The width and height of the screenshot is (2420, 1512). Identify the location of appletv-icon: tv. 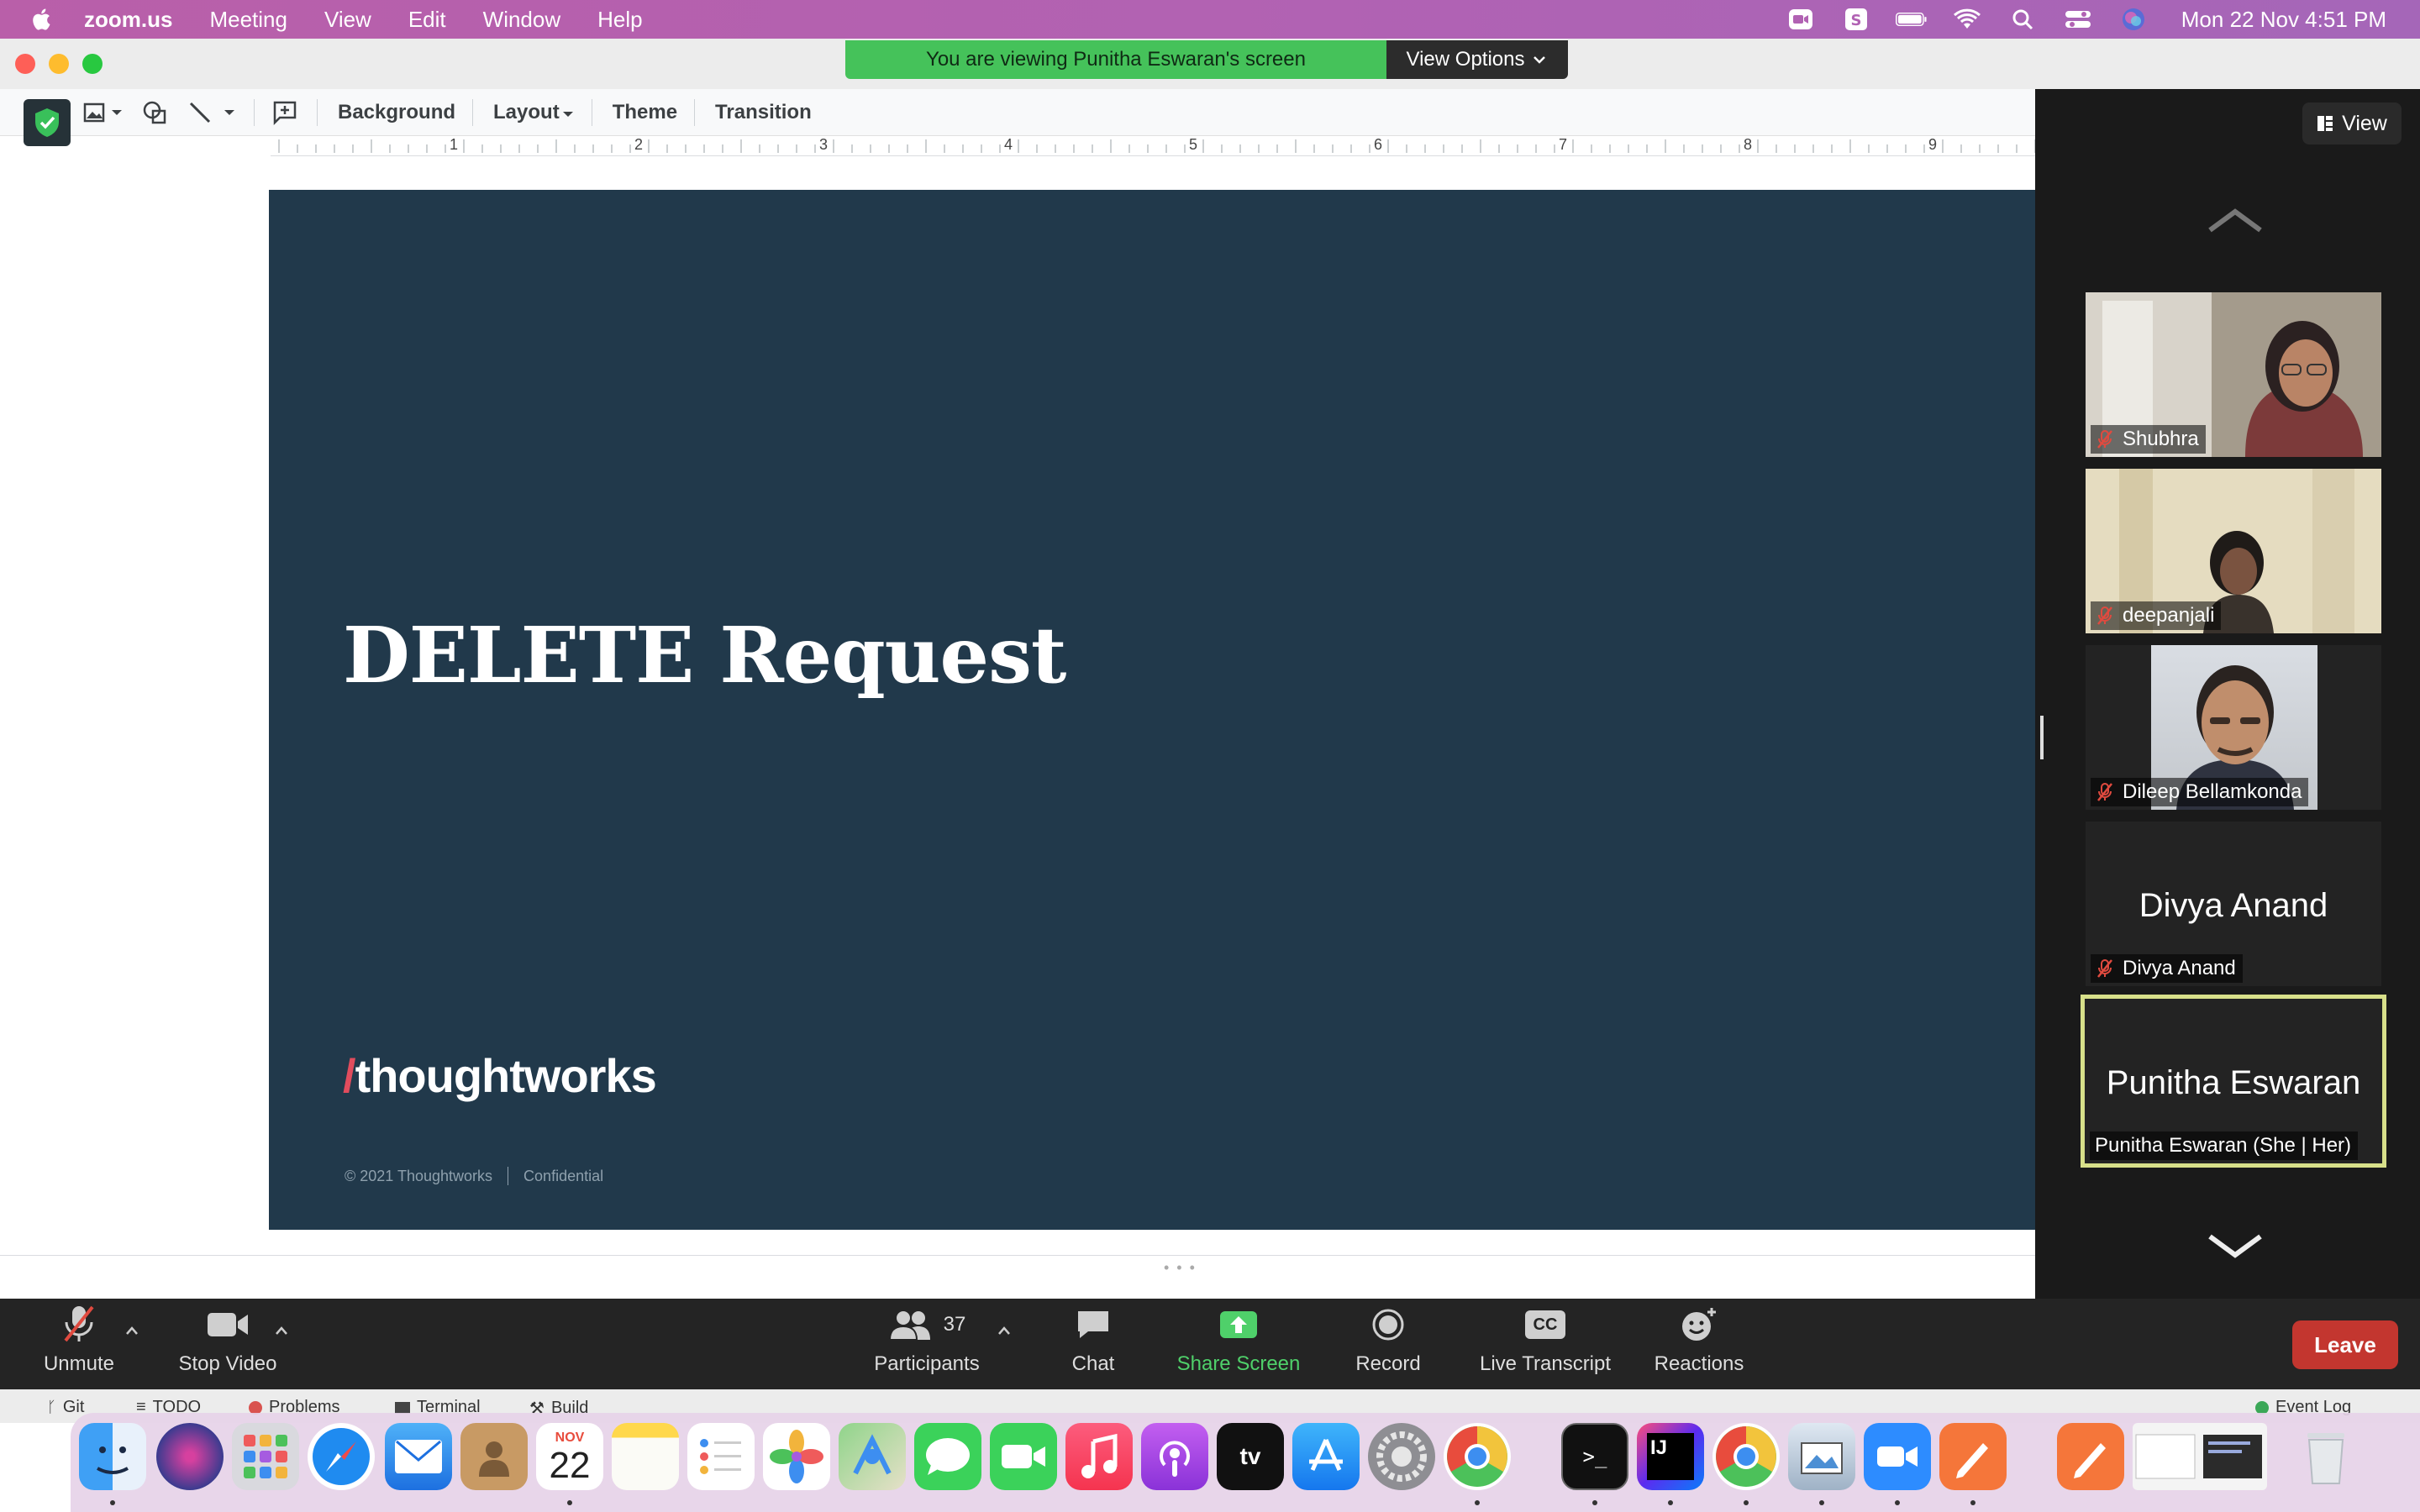
(1251, 1456).